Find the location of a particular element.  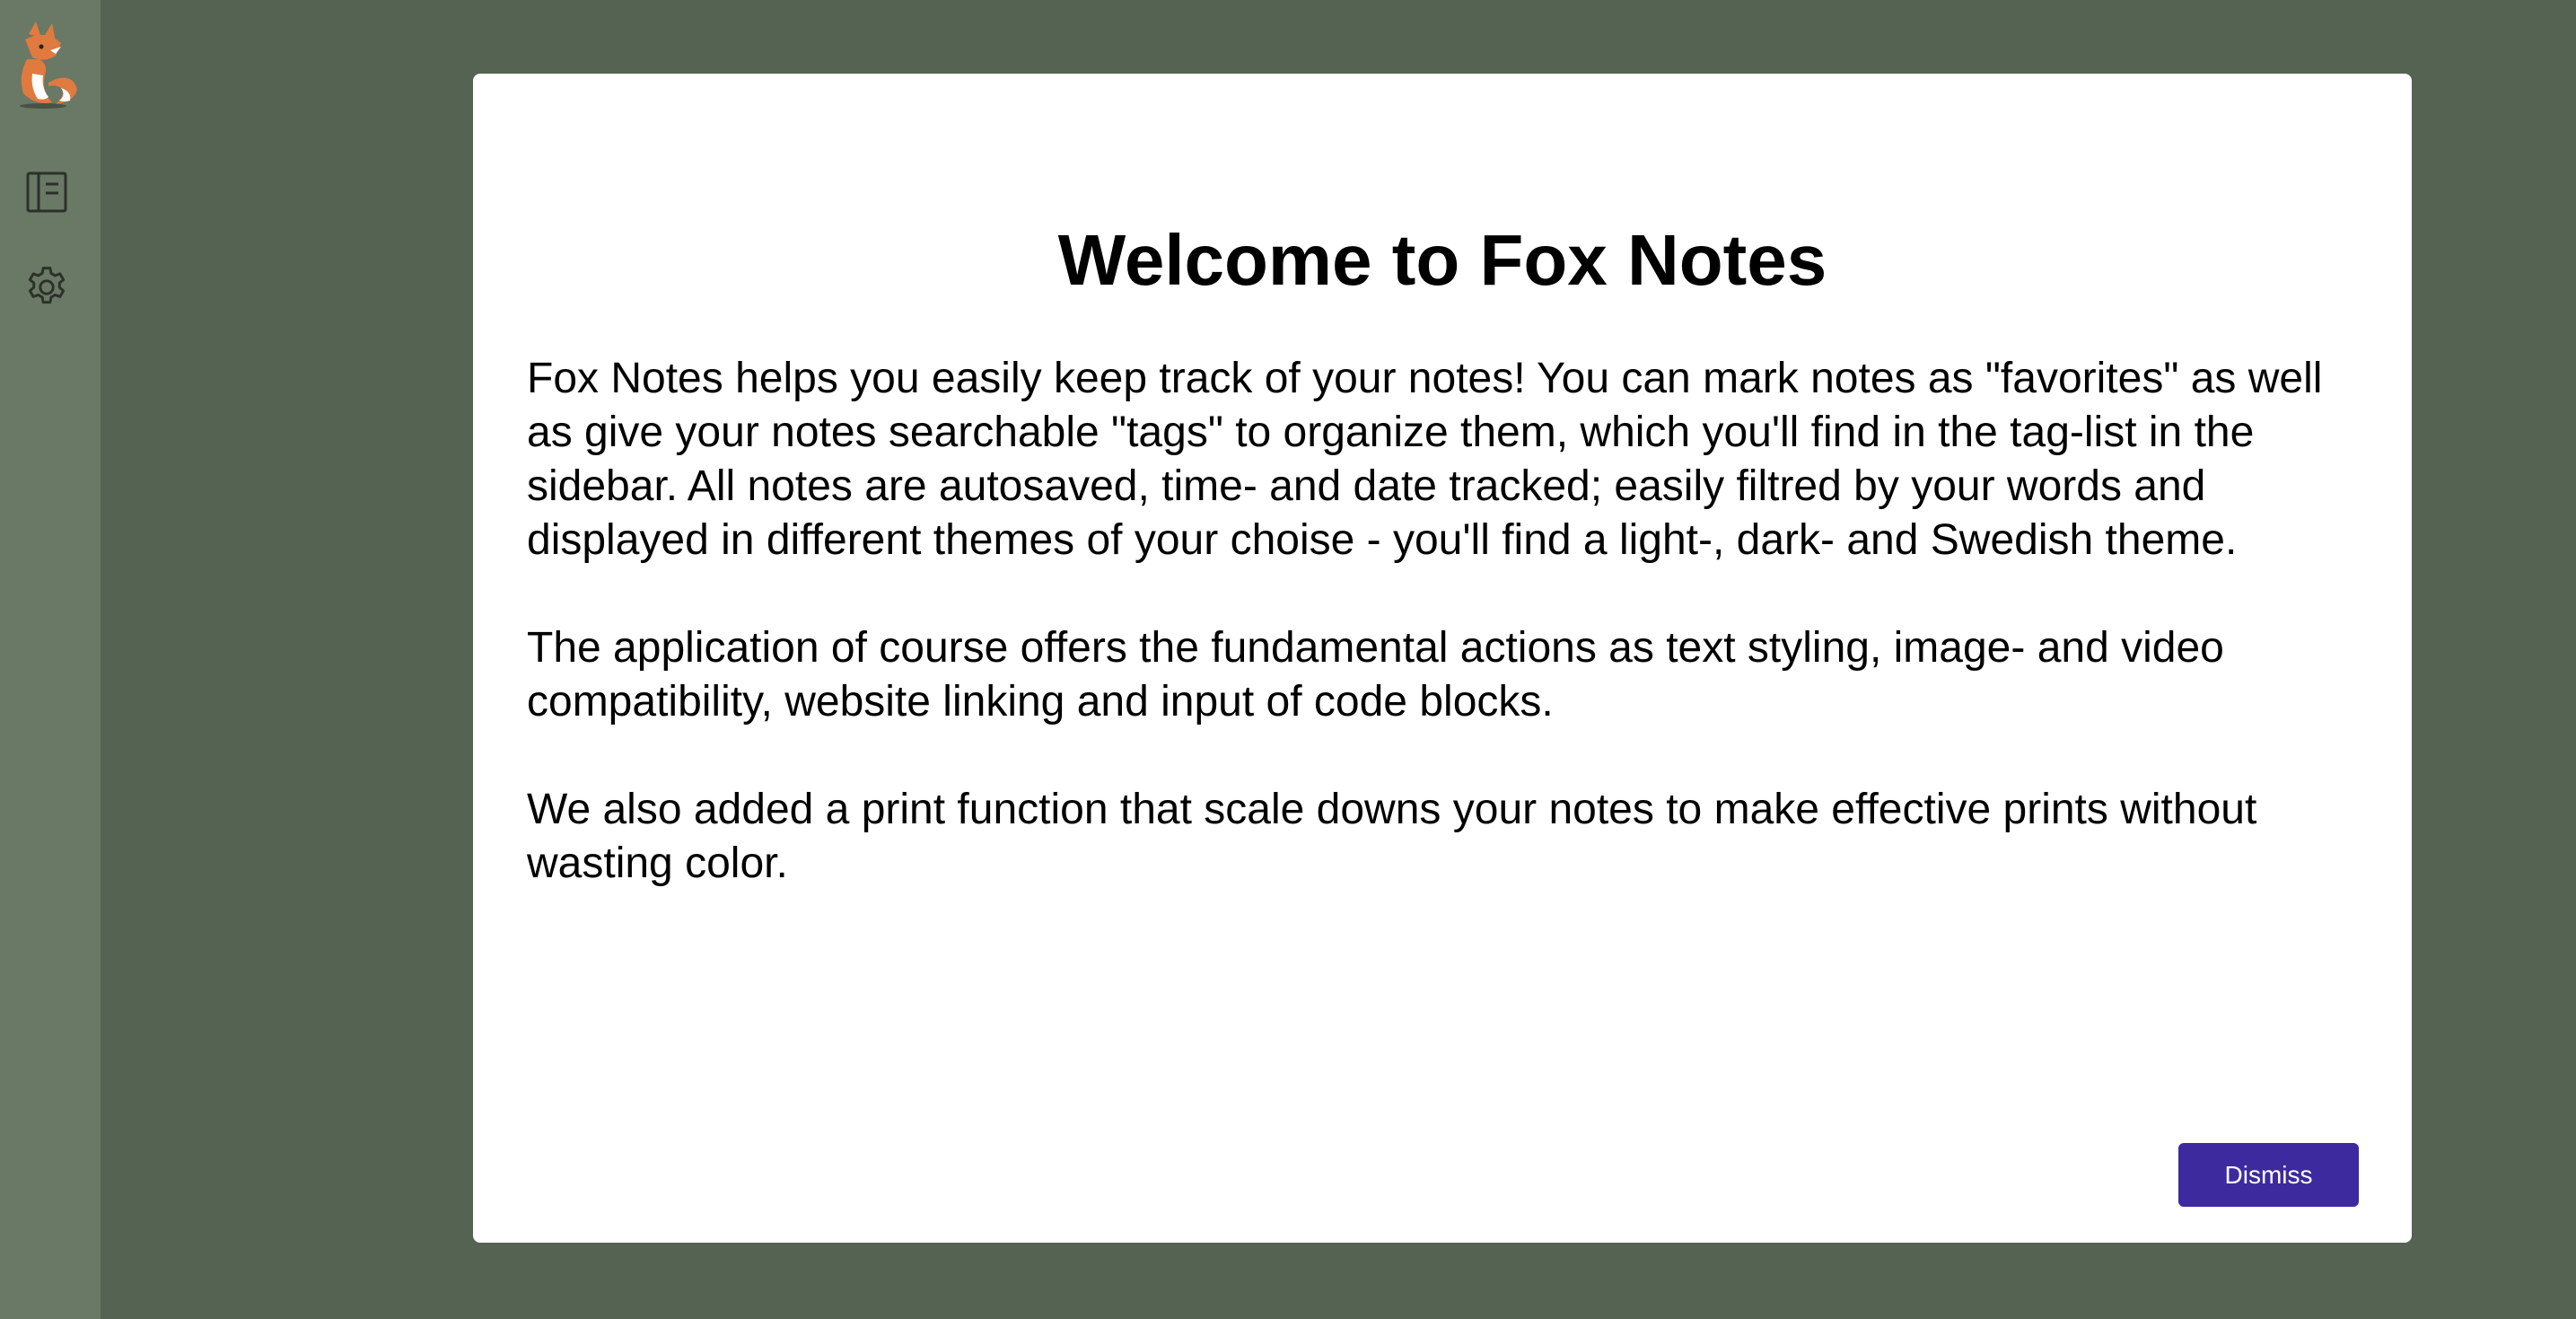

gear-icon is located at coordinates (46, 289).